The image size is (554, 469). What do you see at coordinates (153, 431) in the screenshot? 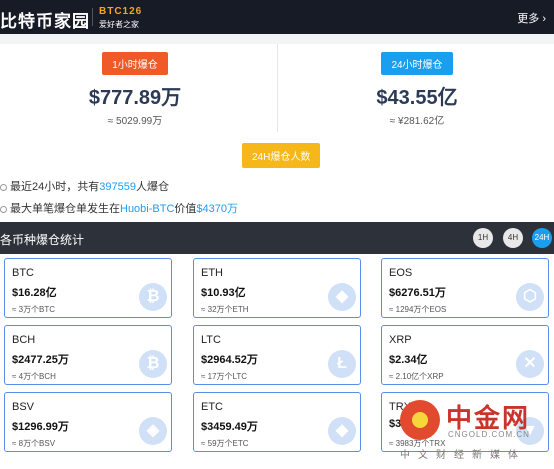
I see `bsv-icon: ◈` at bounding box center [153, 431].